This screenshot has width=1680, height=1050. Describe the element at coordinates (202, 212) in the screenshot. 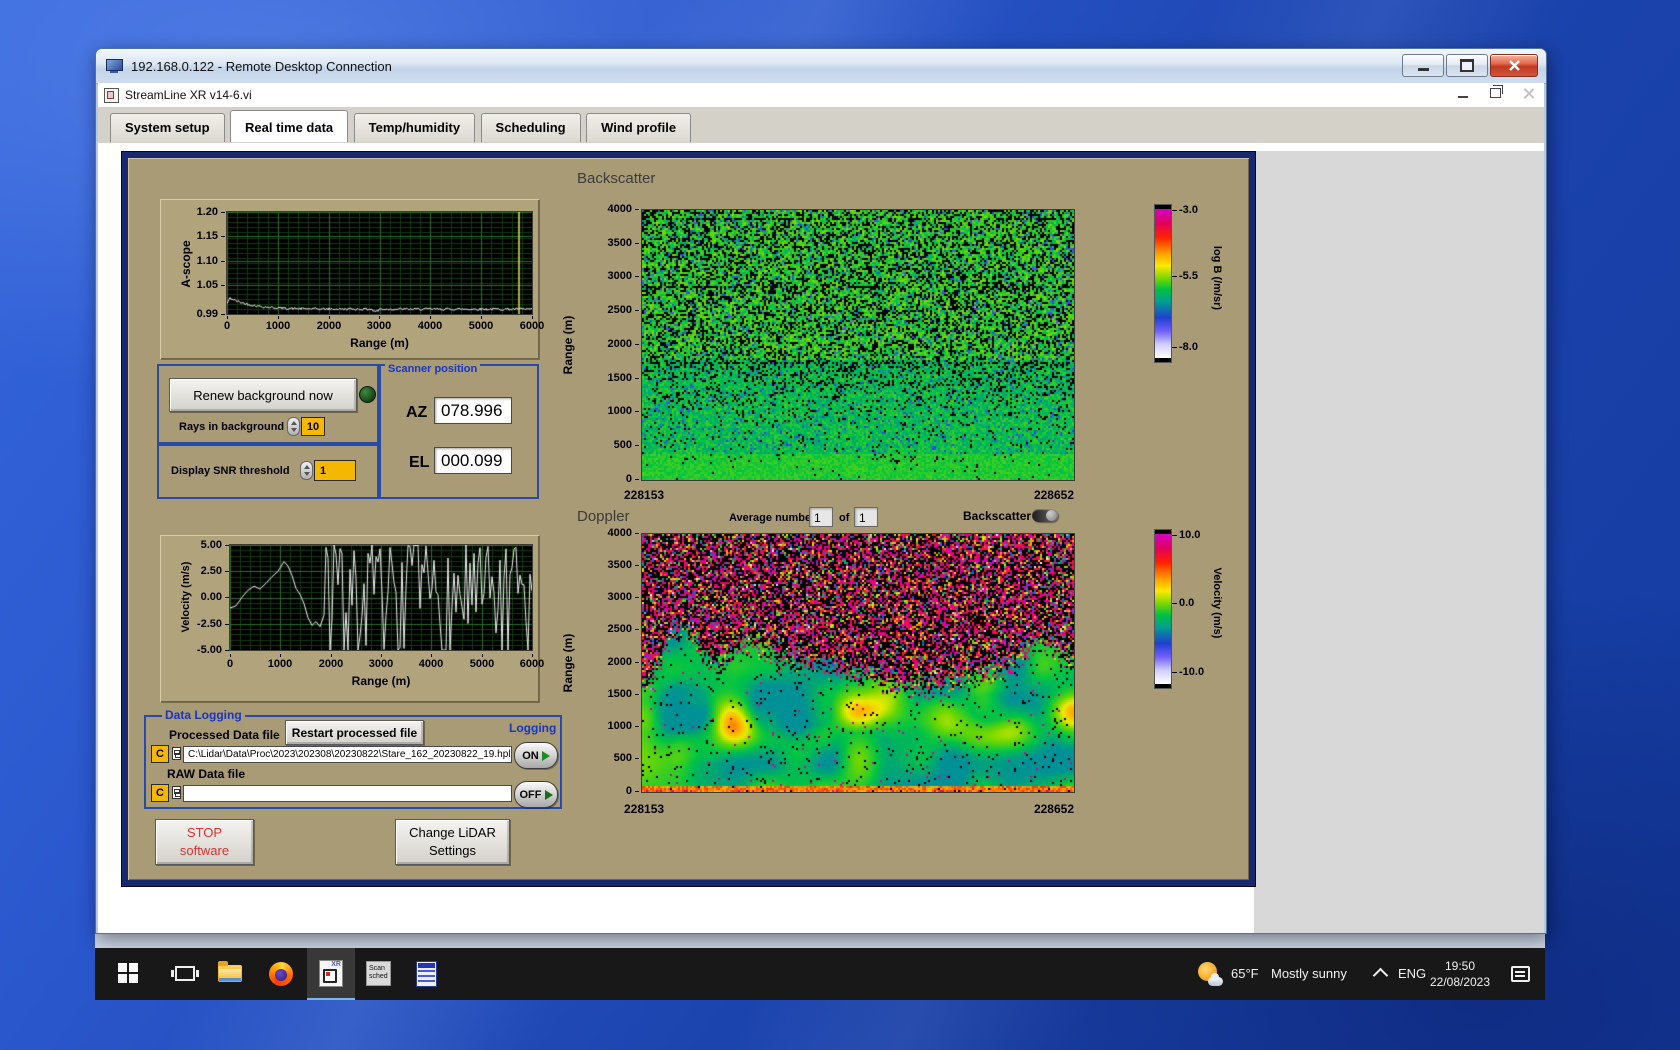

I see `ascope-ytick: 1.20` at that location.